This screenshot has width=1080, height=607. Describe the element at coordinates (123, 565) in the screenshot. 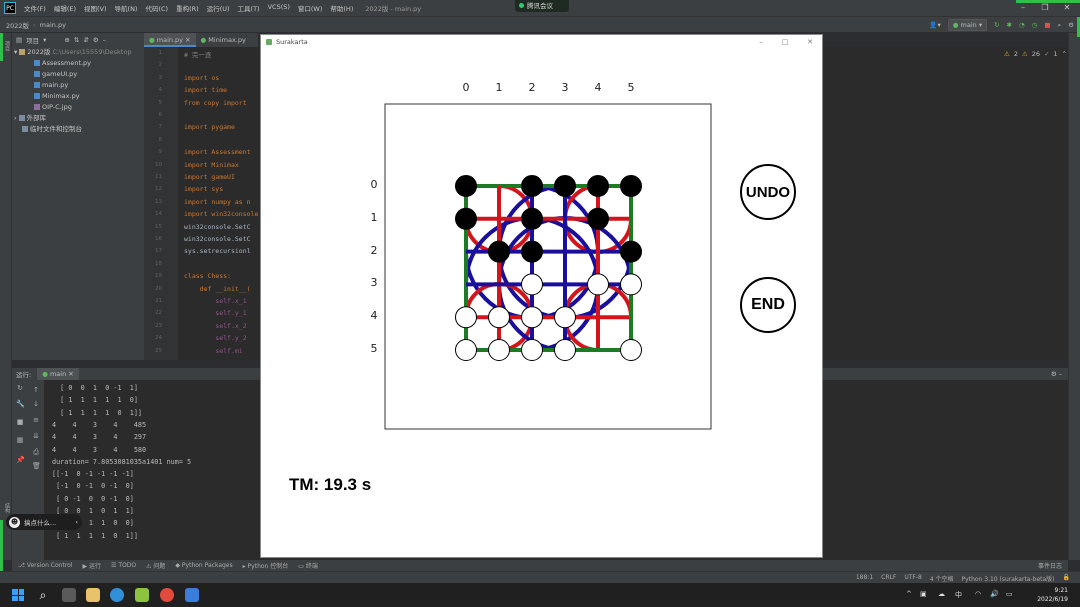

I see `tool-window-button: ☰ TODO` at that location.